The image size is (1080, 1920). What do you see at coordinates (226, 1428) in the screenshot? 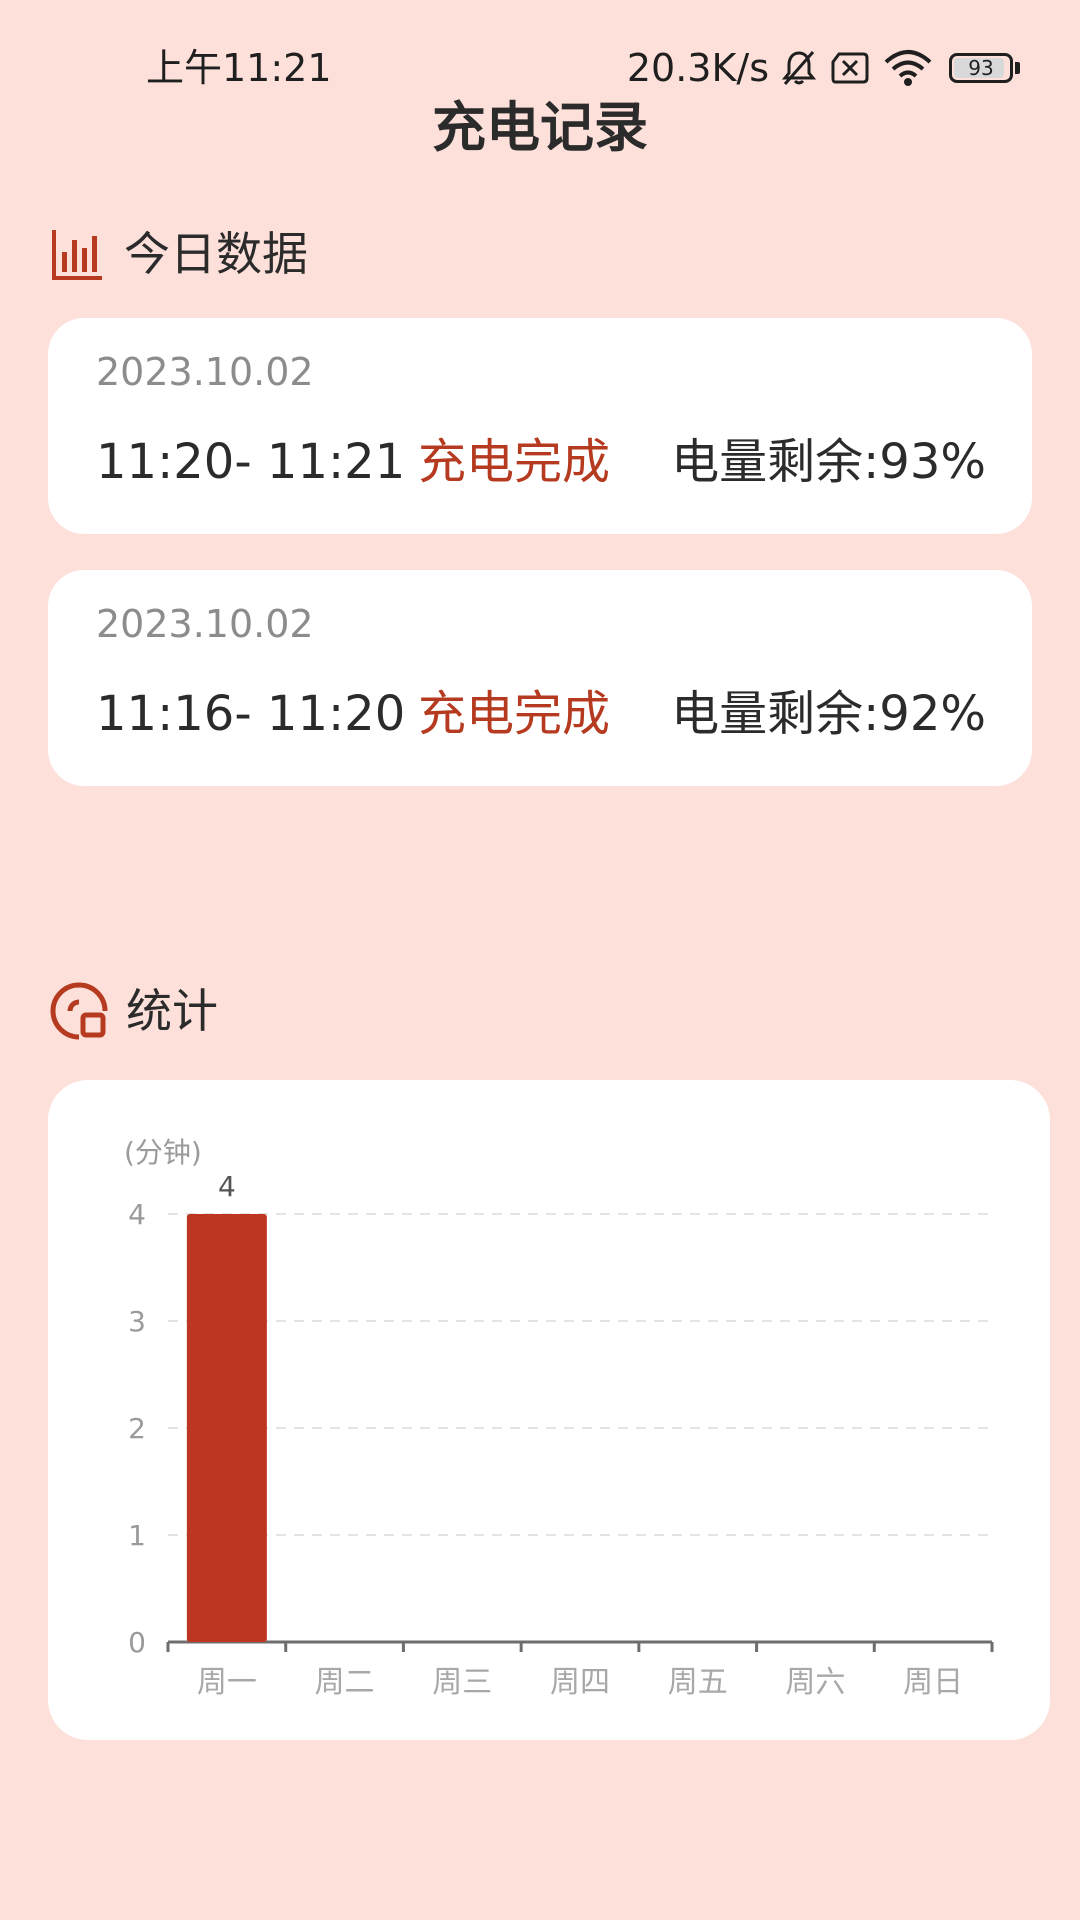
I see `bar` at bounding box center [226, 1428].